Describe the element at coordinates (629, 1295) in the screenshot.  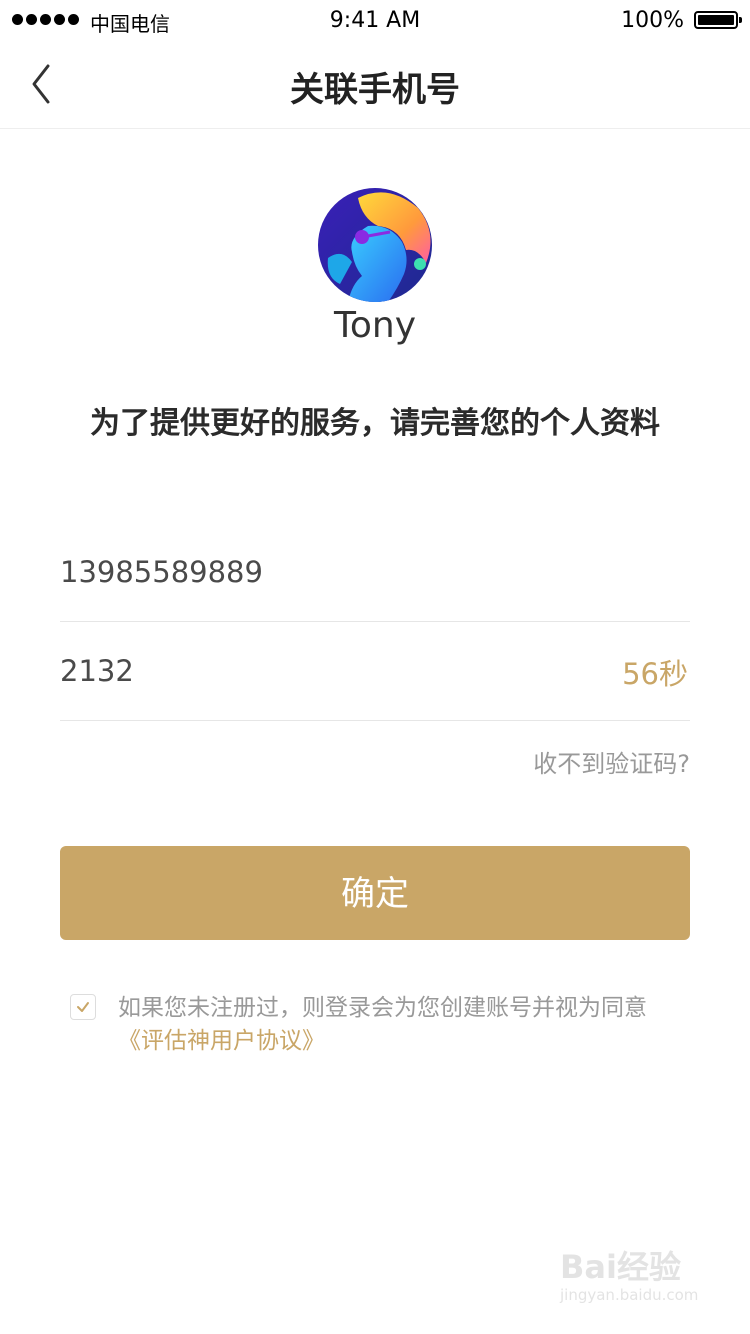
I see `watermark-url: jingyan.baidu.com` at that location.